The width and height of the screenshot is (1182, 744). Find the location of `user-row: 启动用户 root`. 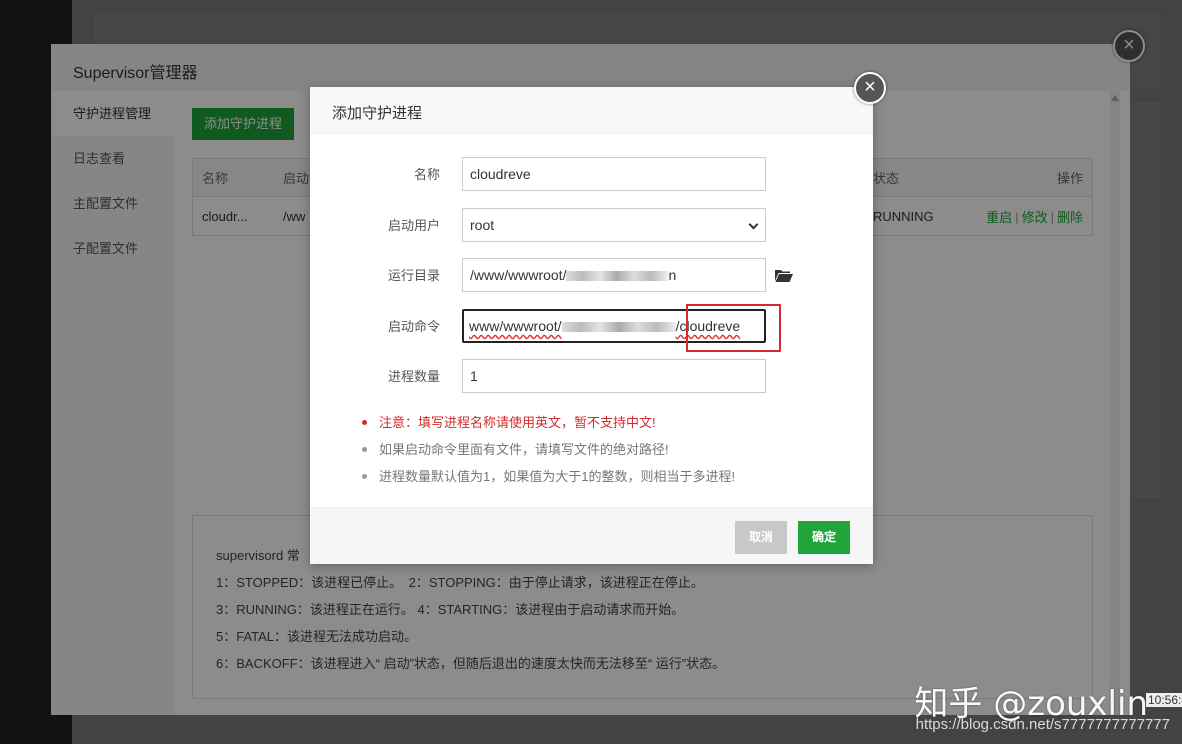

user-row: 启动用户 root is located at coordinates (591, 226).